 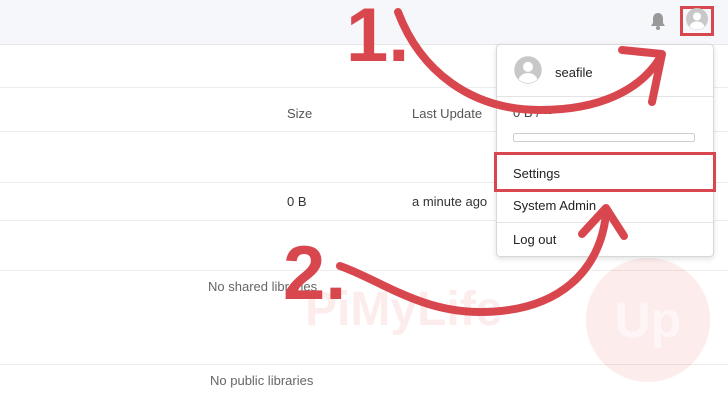 I want to click on watermark-badge-text: Up, so click(x=648, y=320).